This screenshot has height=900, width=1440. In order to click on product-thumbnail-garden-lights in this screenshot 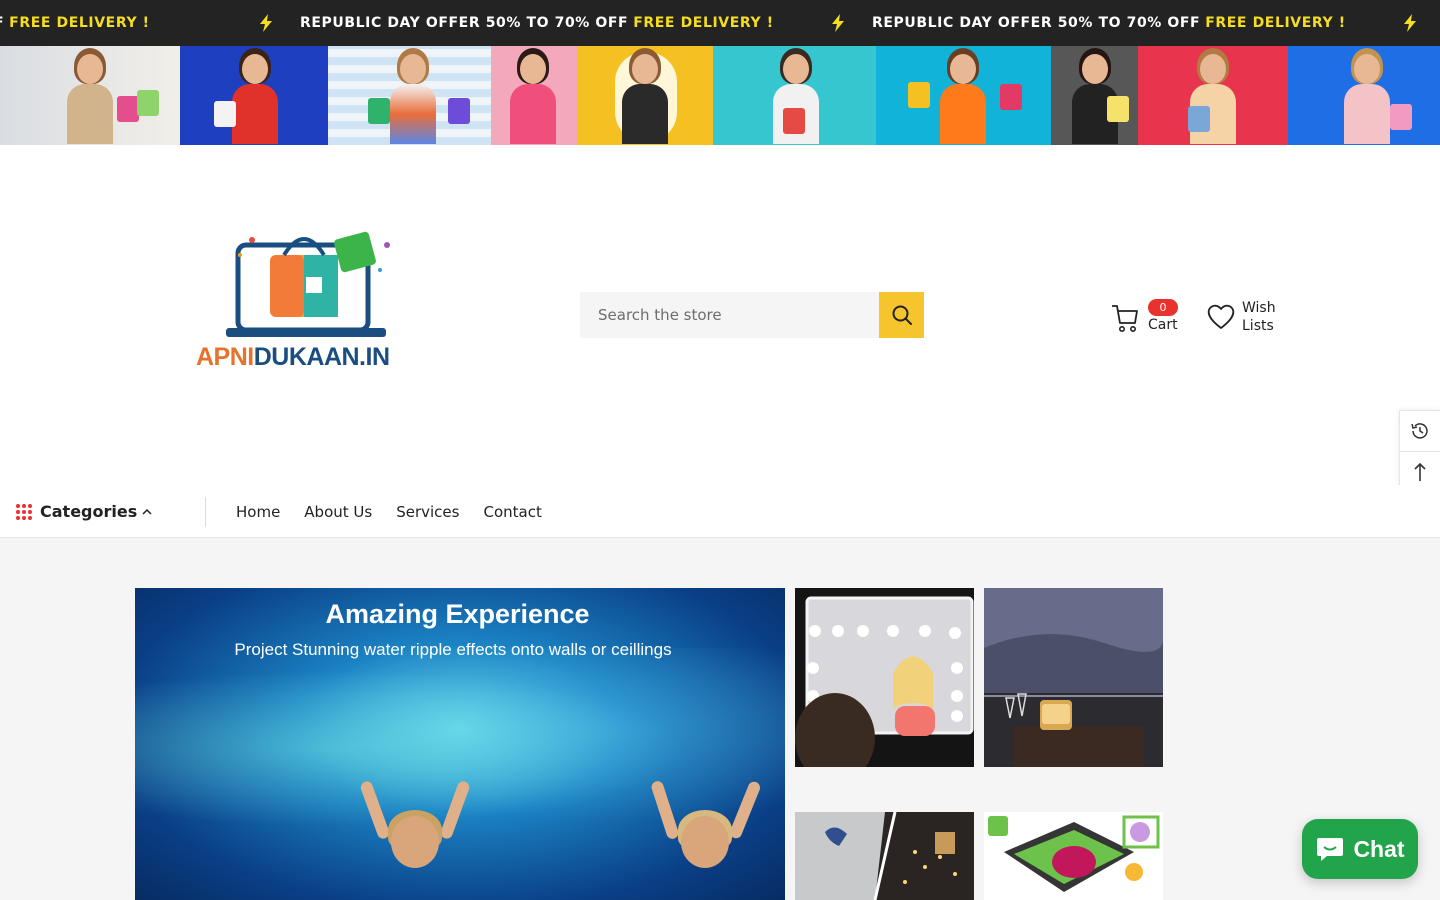, I will do `click(884, 856)`.